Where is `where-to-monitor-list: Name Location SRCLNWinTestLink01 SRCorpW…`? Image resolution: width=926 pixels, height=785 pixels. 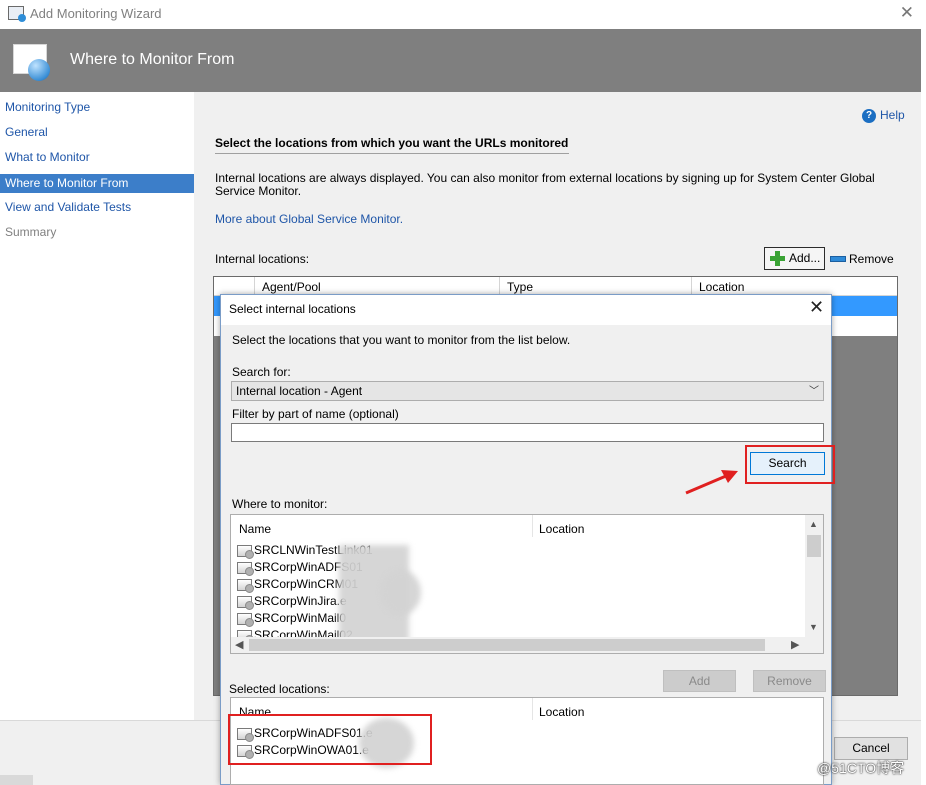
where-to-monitor-list: Name Location SRCLNWinTestLink01 SRCorpW… is located at coordinates (527, 584).